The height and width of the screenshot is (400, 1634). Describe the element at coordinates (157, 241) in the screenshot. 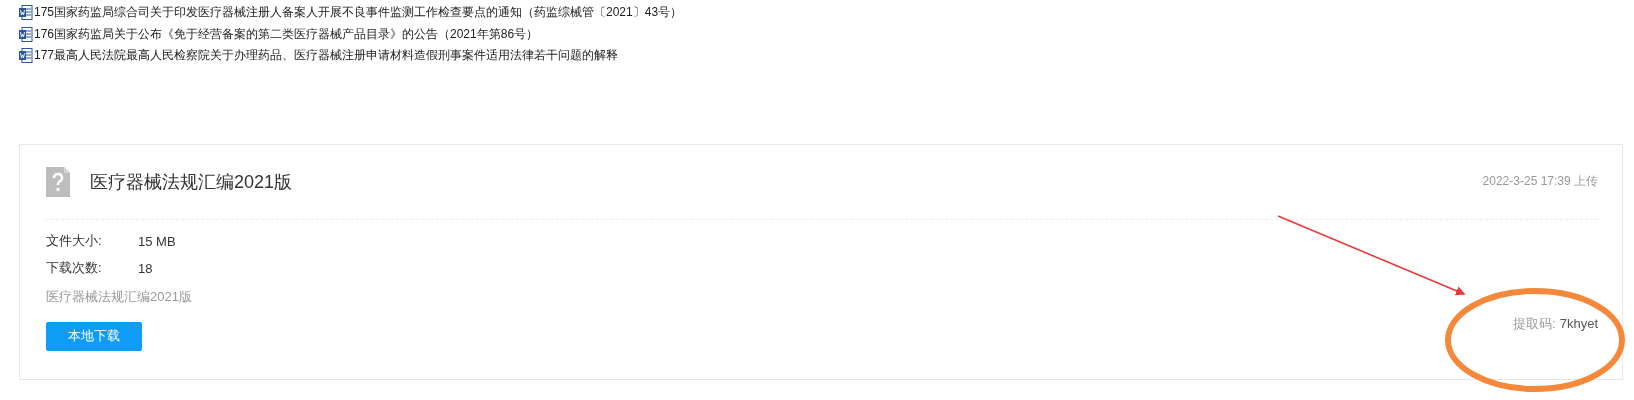

I see `detail-value: 15 MB` at that location.